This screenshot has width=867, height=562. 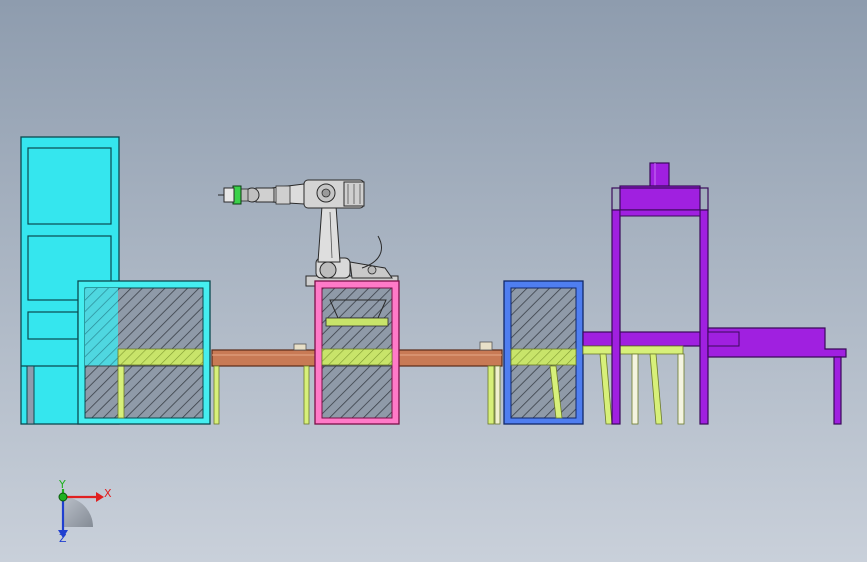 I want to click on gripper, so click(x=229, y=195).